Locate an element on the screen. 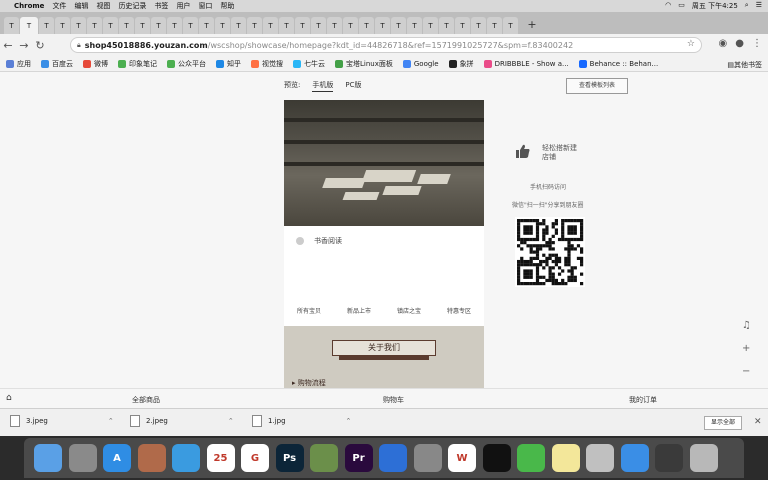 The width and height of the screenshot is (768, 480). cart-link: 购物车 is located at coordinates (393, 400).